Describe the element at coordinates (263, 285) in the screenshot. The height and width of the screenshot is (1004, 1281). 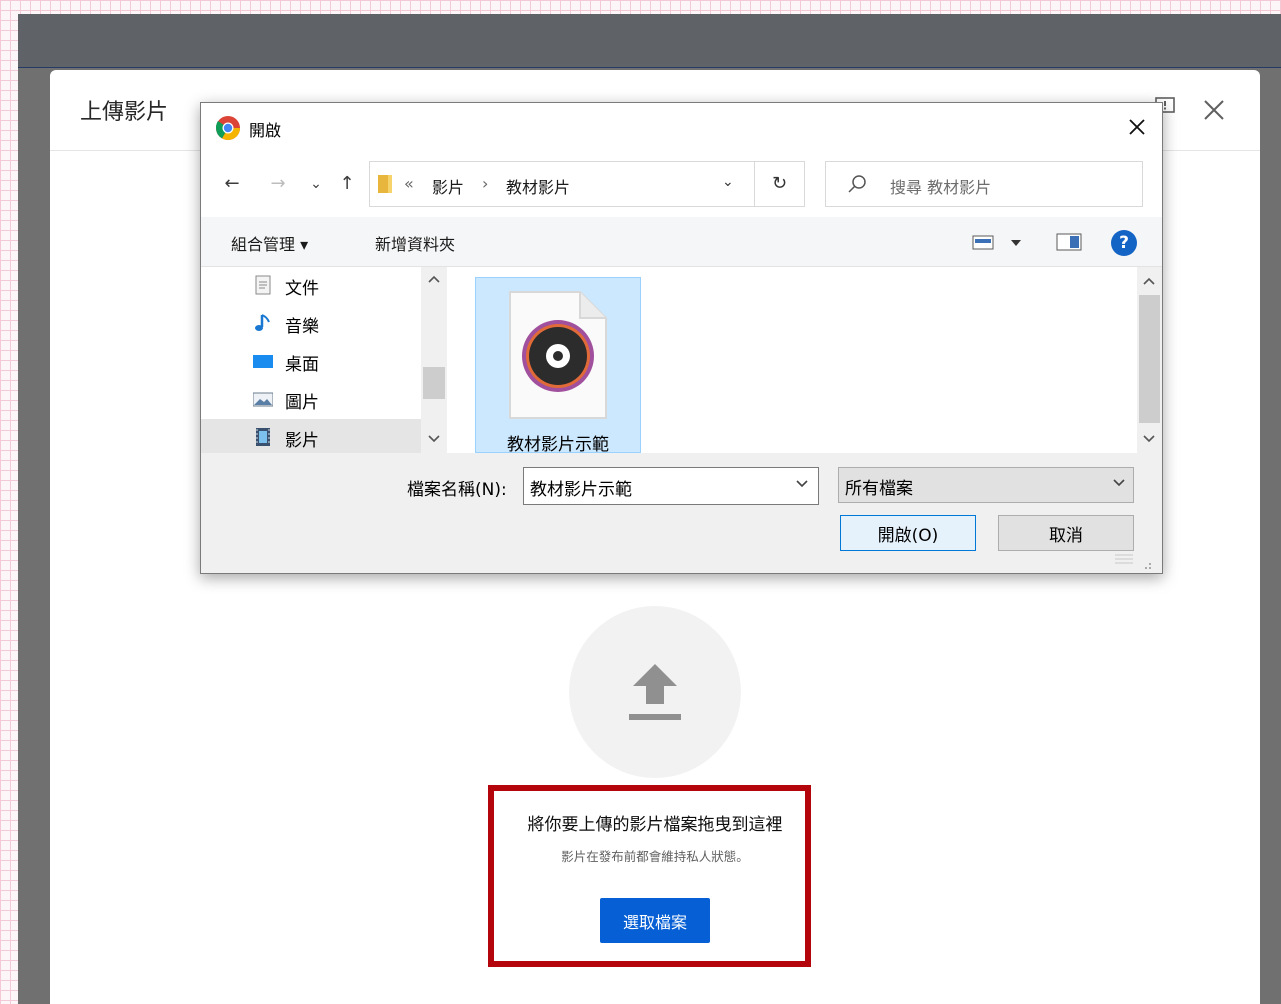
I see `document-icon` at that location.